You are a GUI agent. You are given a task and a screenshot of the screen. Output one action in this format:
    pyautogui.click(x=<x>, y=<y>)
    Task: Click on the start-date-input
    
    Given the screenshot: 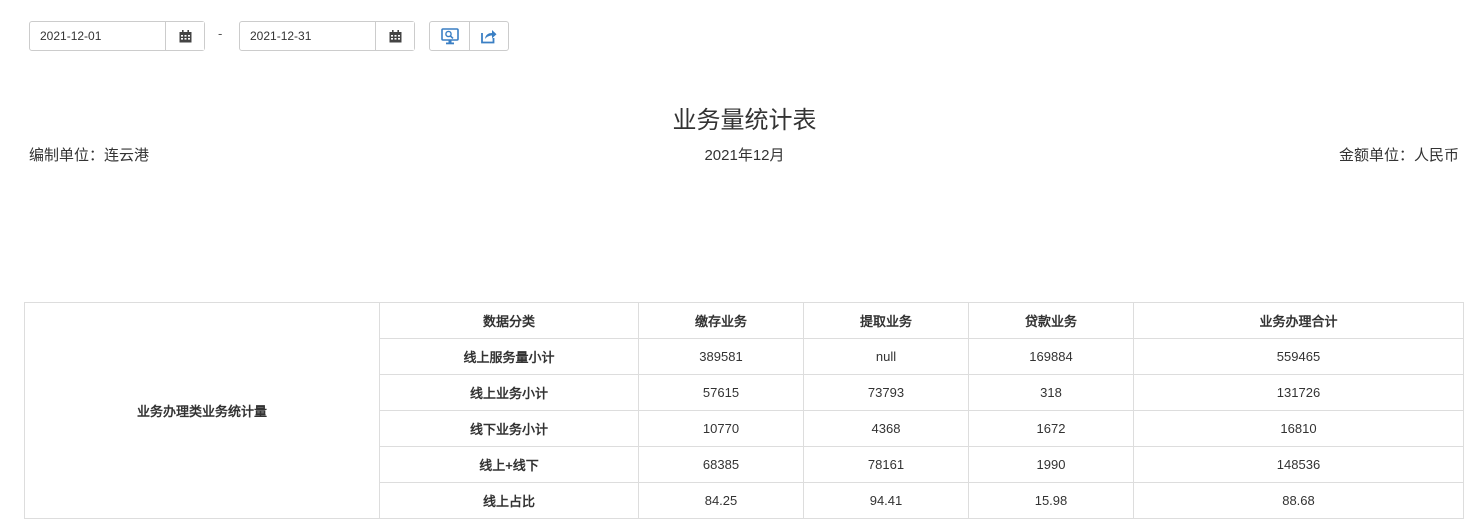 What is the action you would take?
    pyautogui.click(x=92, y=36)
    